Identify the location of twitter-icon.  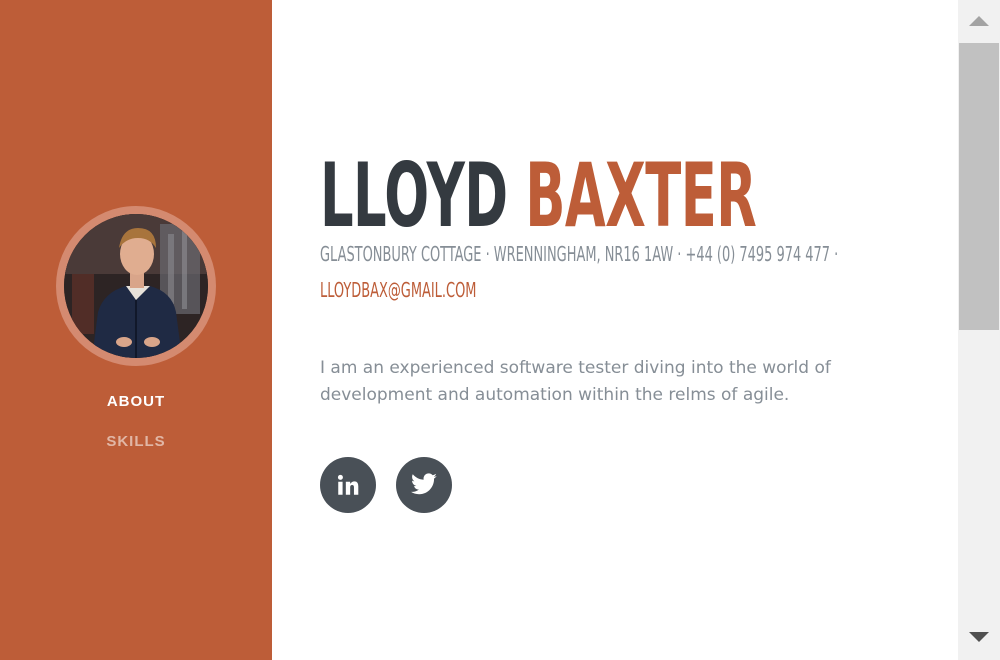
(424, 484).